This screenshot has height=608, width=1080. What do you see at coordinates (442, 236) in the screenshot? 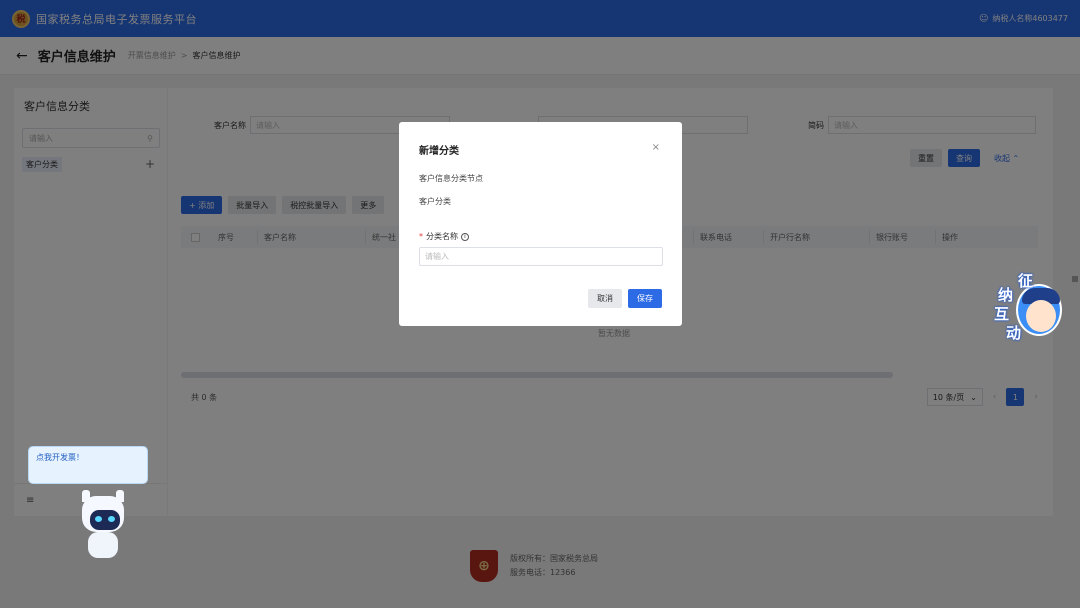
I see `category-name-label-text: 分类名称` at bounding box center [442, 236].